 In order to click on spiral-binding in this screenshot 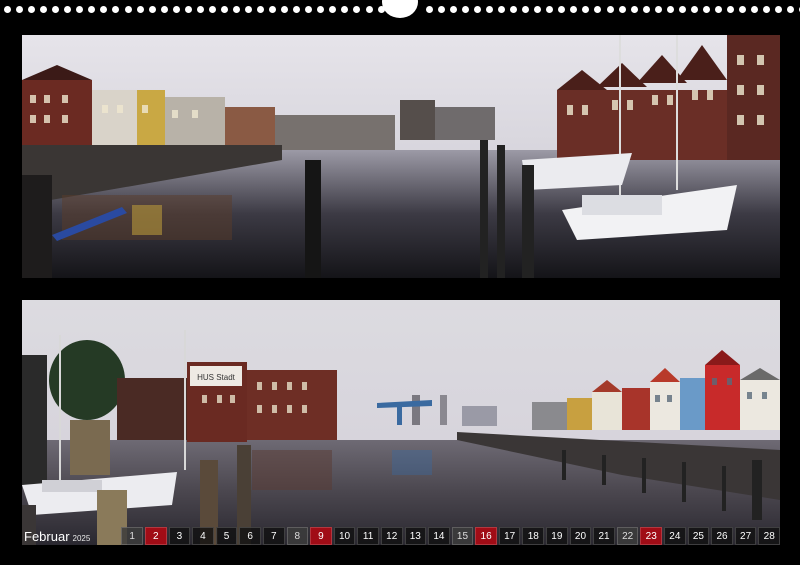, I will do `click(400, 10)`.